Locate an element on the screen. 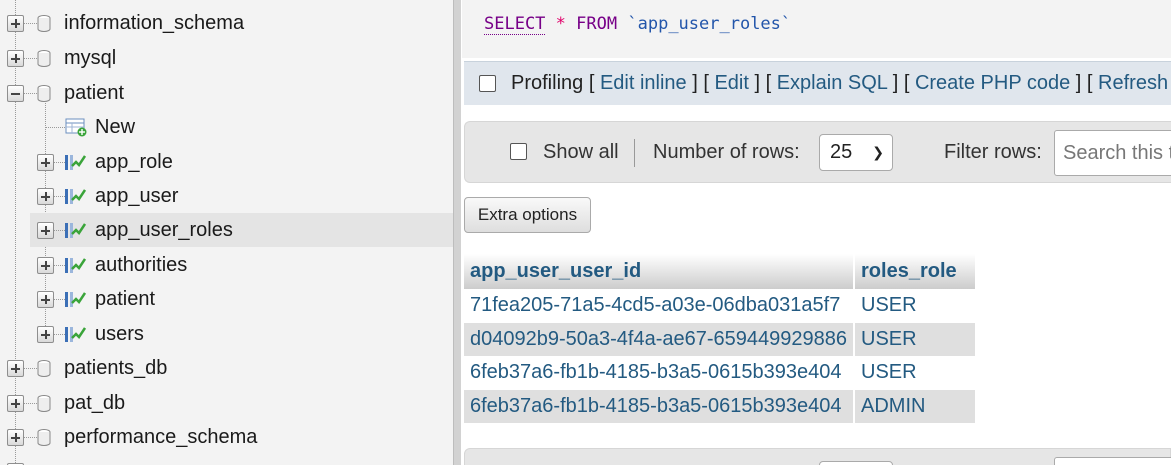  sql-star: * is located at coordinates (560, 24).